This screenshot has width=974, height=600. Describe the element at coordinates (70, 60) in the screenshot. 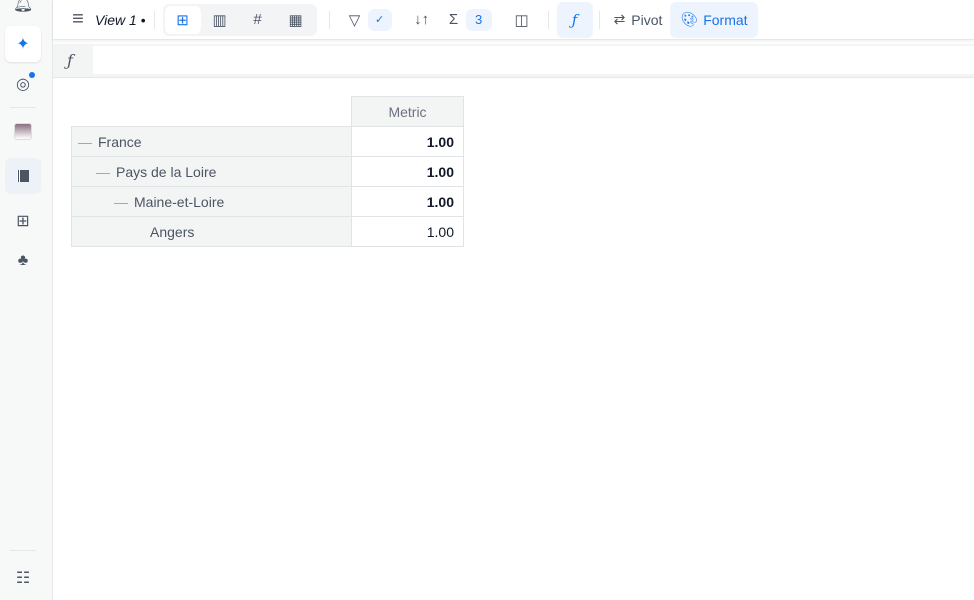

I see `fx-icon: ƒ` at that location.